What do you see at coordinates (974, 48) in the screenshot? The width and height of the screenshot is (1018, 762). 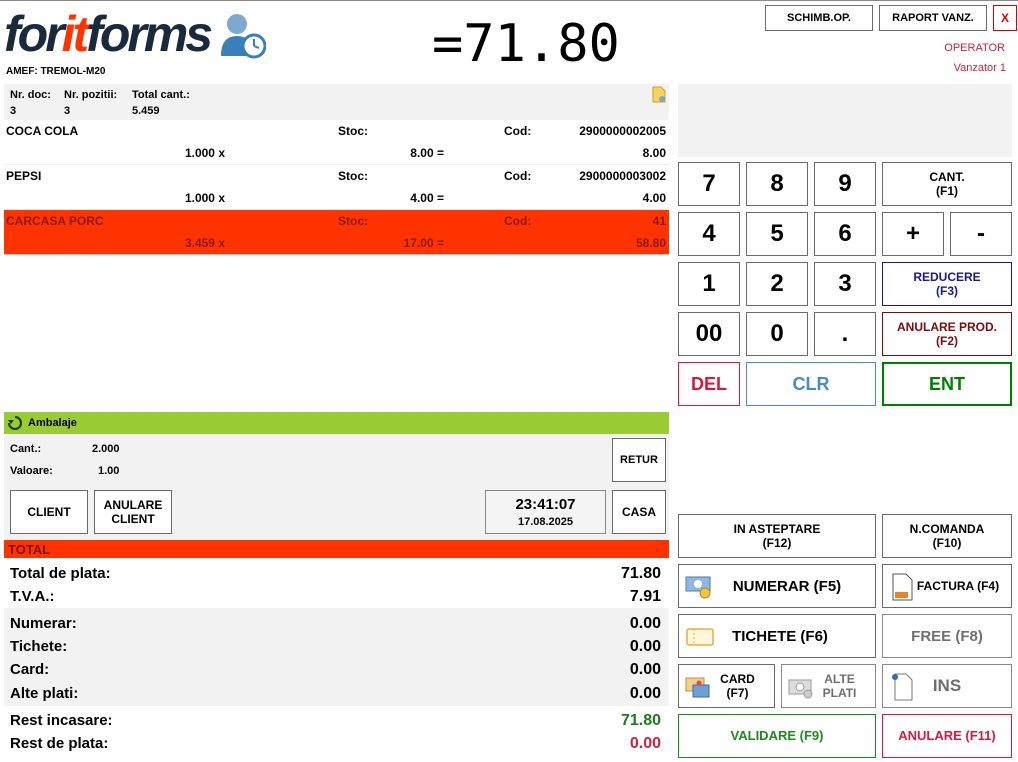 I see `operator-label: OPERATOR` at bounding box center [974, 48].